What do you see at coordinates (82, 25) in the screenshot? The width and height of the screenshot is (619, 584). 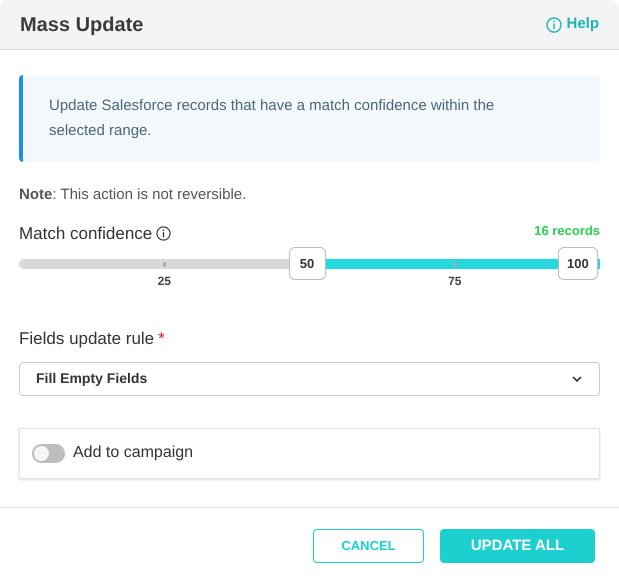 I see `dialog-title: Mass Update` at bounding box center [82, 25].